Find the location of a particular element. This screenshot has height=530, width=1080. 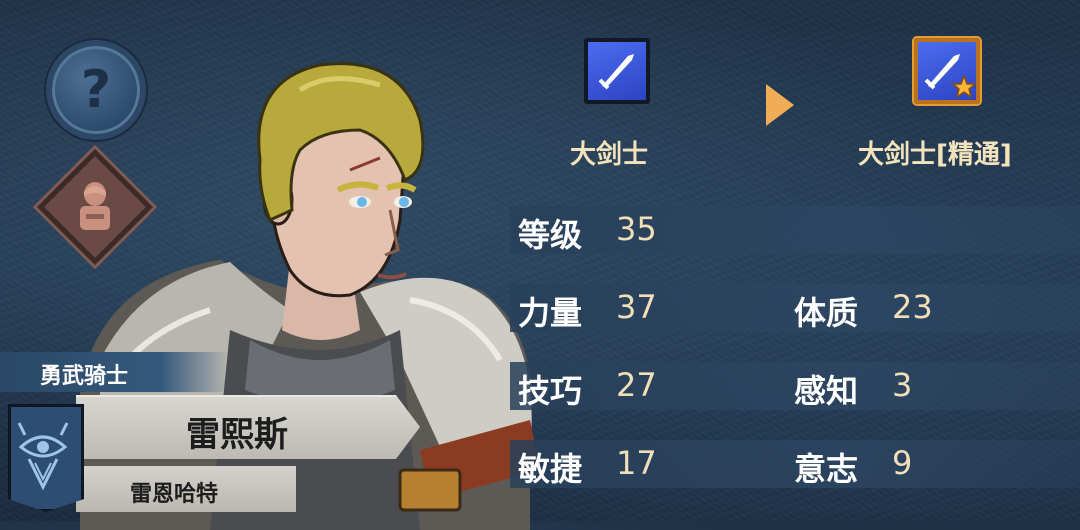

stat-value-skill: 27 is located at coordinates (636, 385).